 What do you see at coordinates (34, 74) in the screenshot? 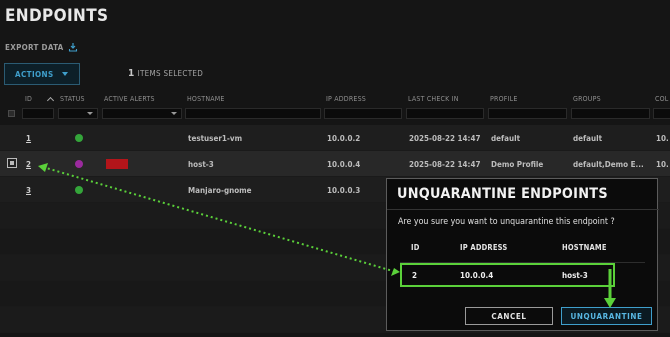
I see `actions-label: ACTIONS` at bounding box center [34, 74].